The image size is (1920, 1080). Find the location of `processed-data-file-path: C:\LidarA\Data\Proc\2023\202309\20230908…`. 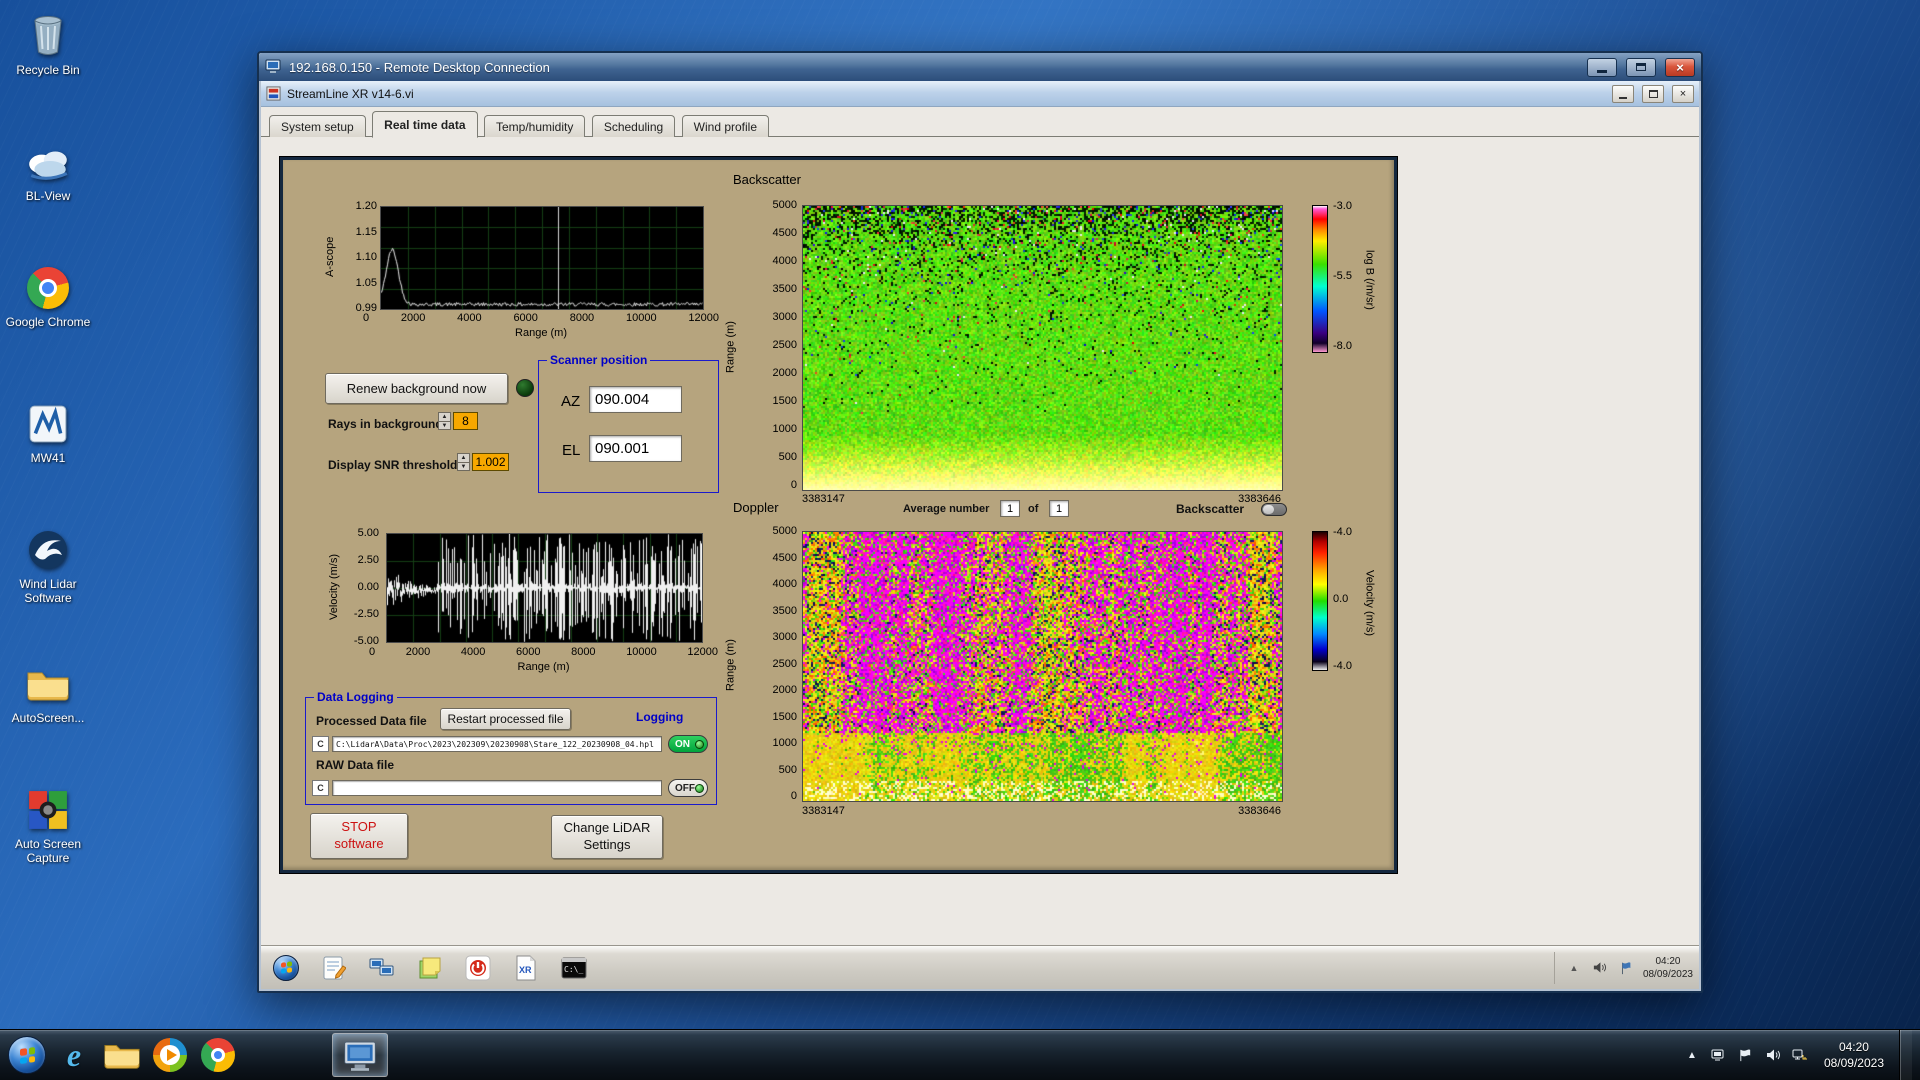

processed-data-file-path: C:\LidarA\Data\Proc\2023\202309\20230908… is located at coordinates (497, 744).